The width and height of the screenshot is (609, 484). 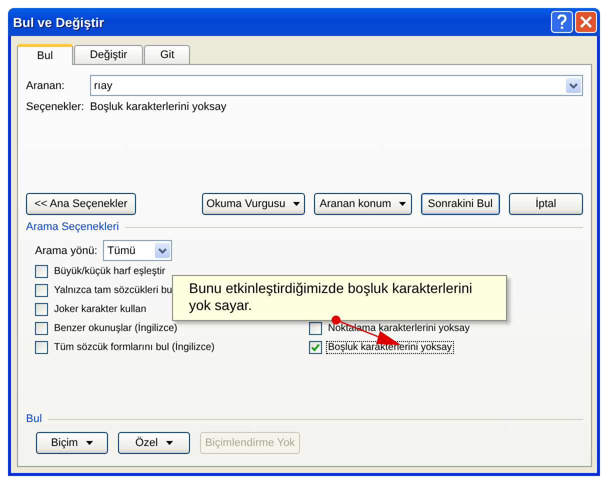 I want to click on tab: Git, so click(x=167, y=54).